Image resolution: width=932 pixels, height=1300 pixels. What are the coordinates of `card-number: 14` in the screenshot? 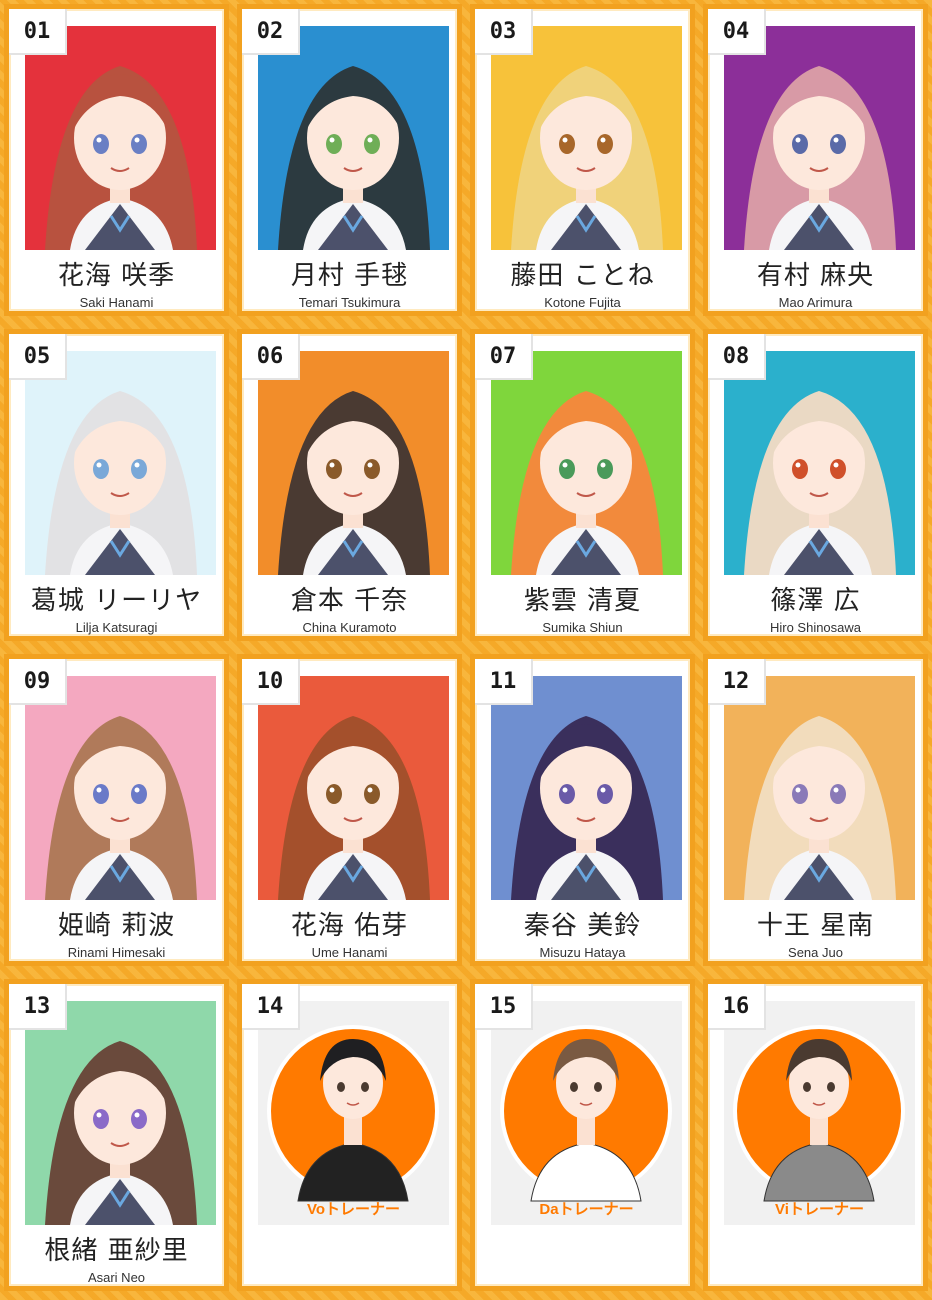 It's located at (271, 1007).